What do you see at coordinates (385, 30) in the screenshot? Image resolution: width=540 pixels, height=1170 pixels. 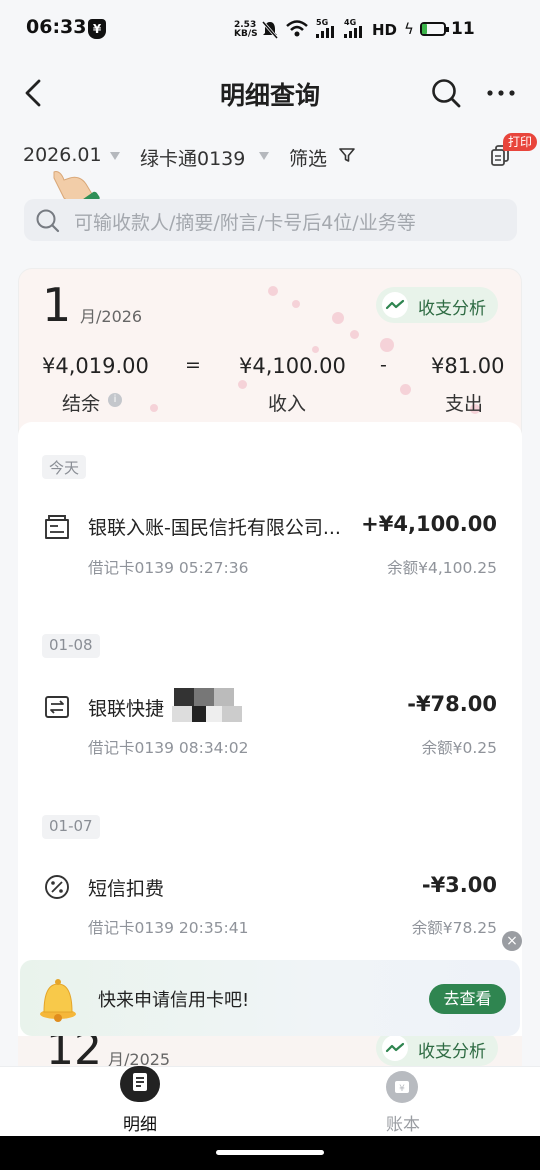 I see `hd-label: HD` at bounding box center [385, 30].